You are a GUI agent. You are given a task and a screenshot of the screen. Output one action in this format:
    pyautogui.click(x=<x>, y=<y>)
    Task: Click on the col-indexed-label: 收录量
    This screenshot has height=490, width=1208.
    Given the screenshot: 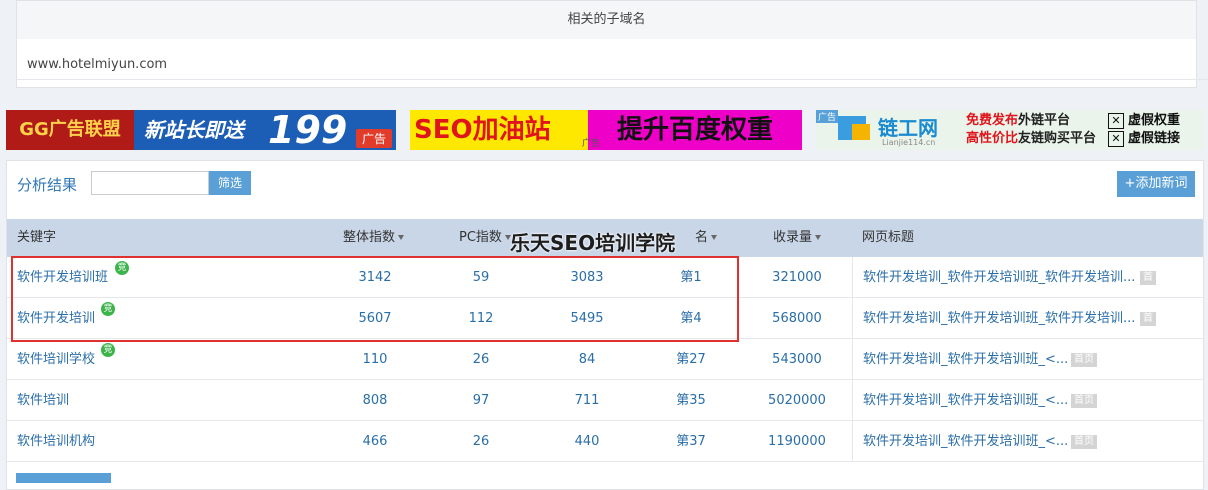 What is the action you would take?
    pyautogui.click(x=793, y=237)
    